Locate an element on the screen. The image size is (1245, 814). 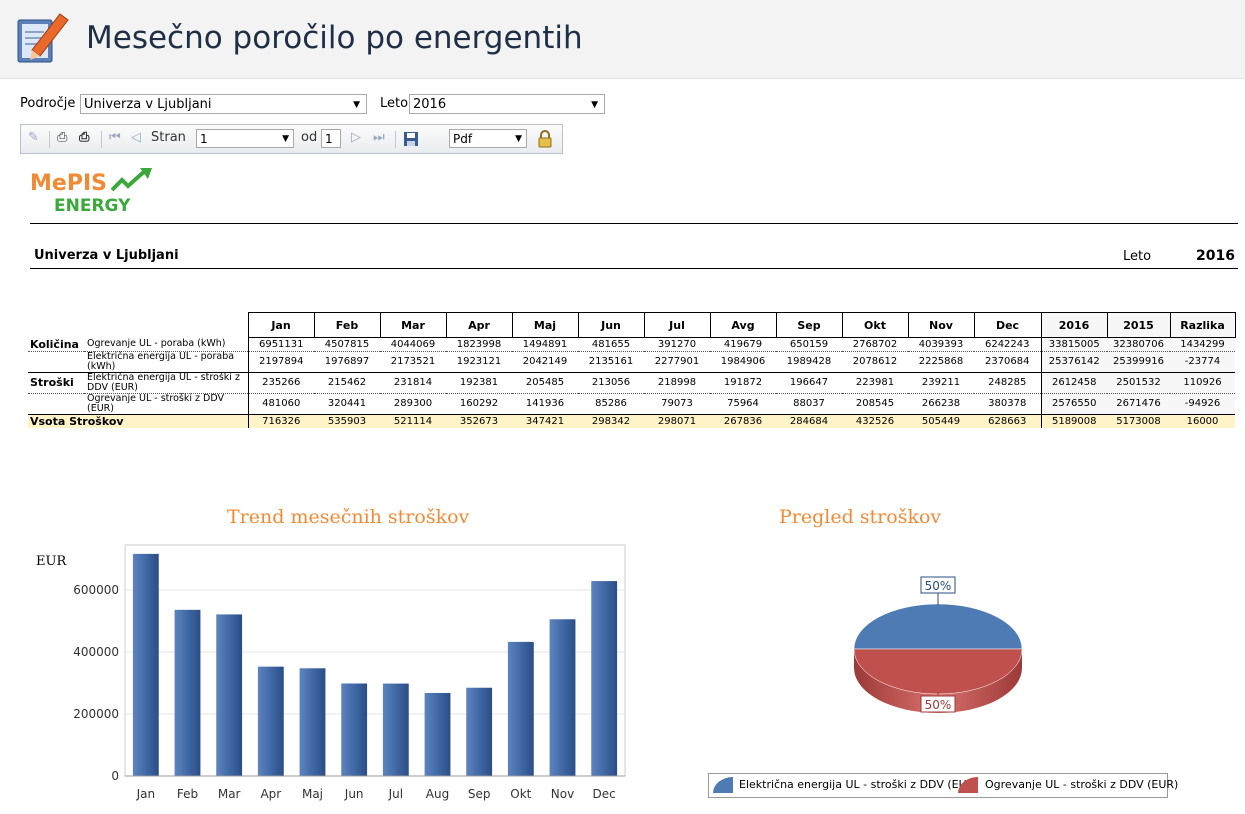
row-group-label: Količina is located at coordinates (56, 344).